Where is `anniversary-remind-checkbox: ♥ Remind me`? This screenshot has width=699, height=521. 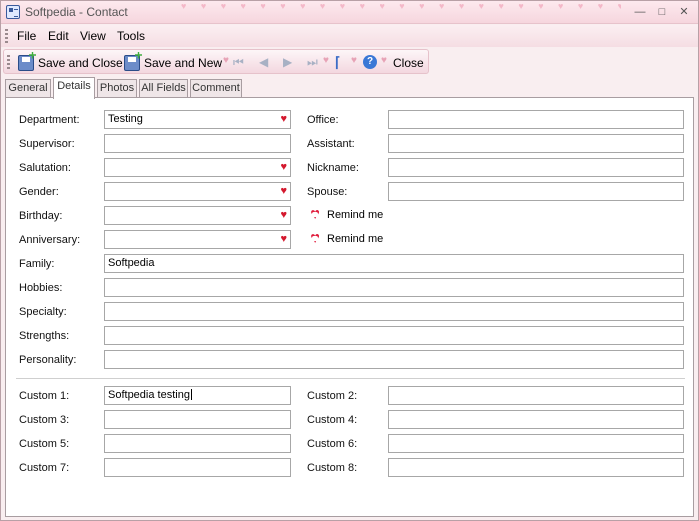
anniversary-remind-checkbox: ♥ Remind me is located at coordinates (345, 239).